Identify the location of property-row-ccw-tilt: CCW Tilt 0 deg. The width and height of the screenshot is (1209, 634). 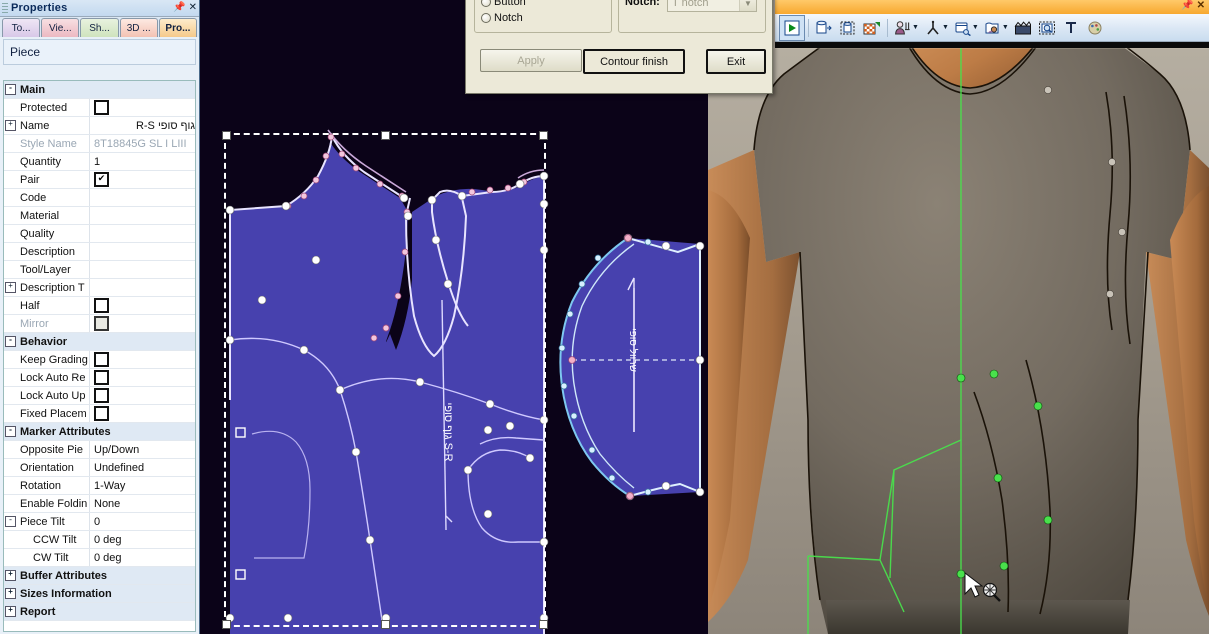
(99, 540).